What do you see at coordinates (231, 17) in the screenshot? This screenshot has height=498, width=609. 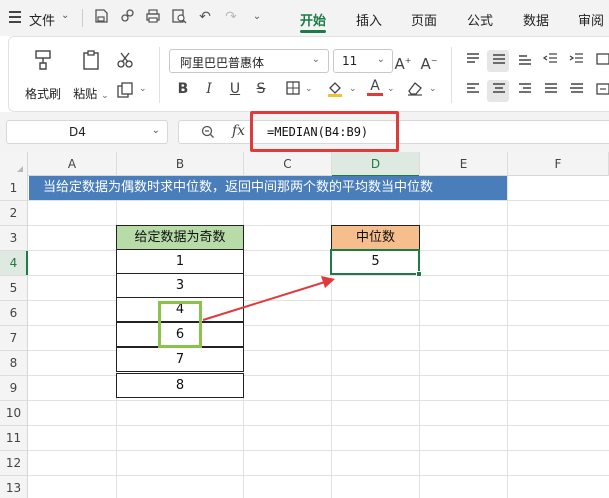 I see `redo-icon: ↷` at bounding box center [231, 17].